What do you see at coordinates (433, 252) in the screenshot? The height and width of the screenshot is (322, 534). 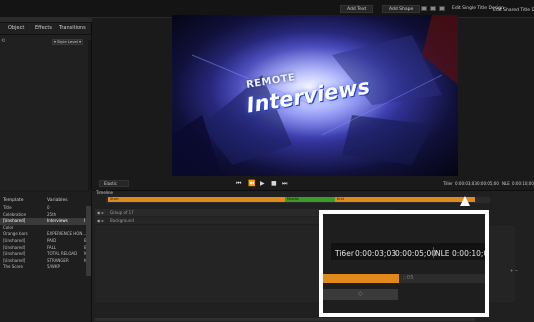 I see `zoom-separator` at bounding box center [433, 252].